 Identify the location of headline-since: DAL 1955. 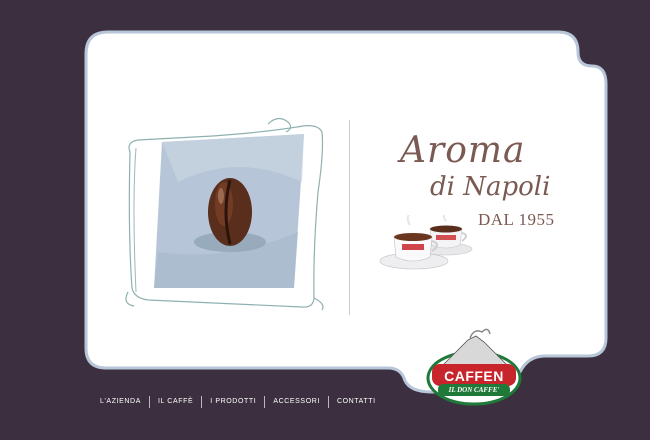
(516, 219).